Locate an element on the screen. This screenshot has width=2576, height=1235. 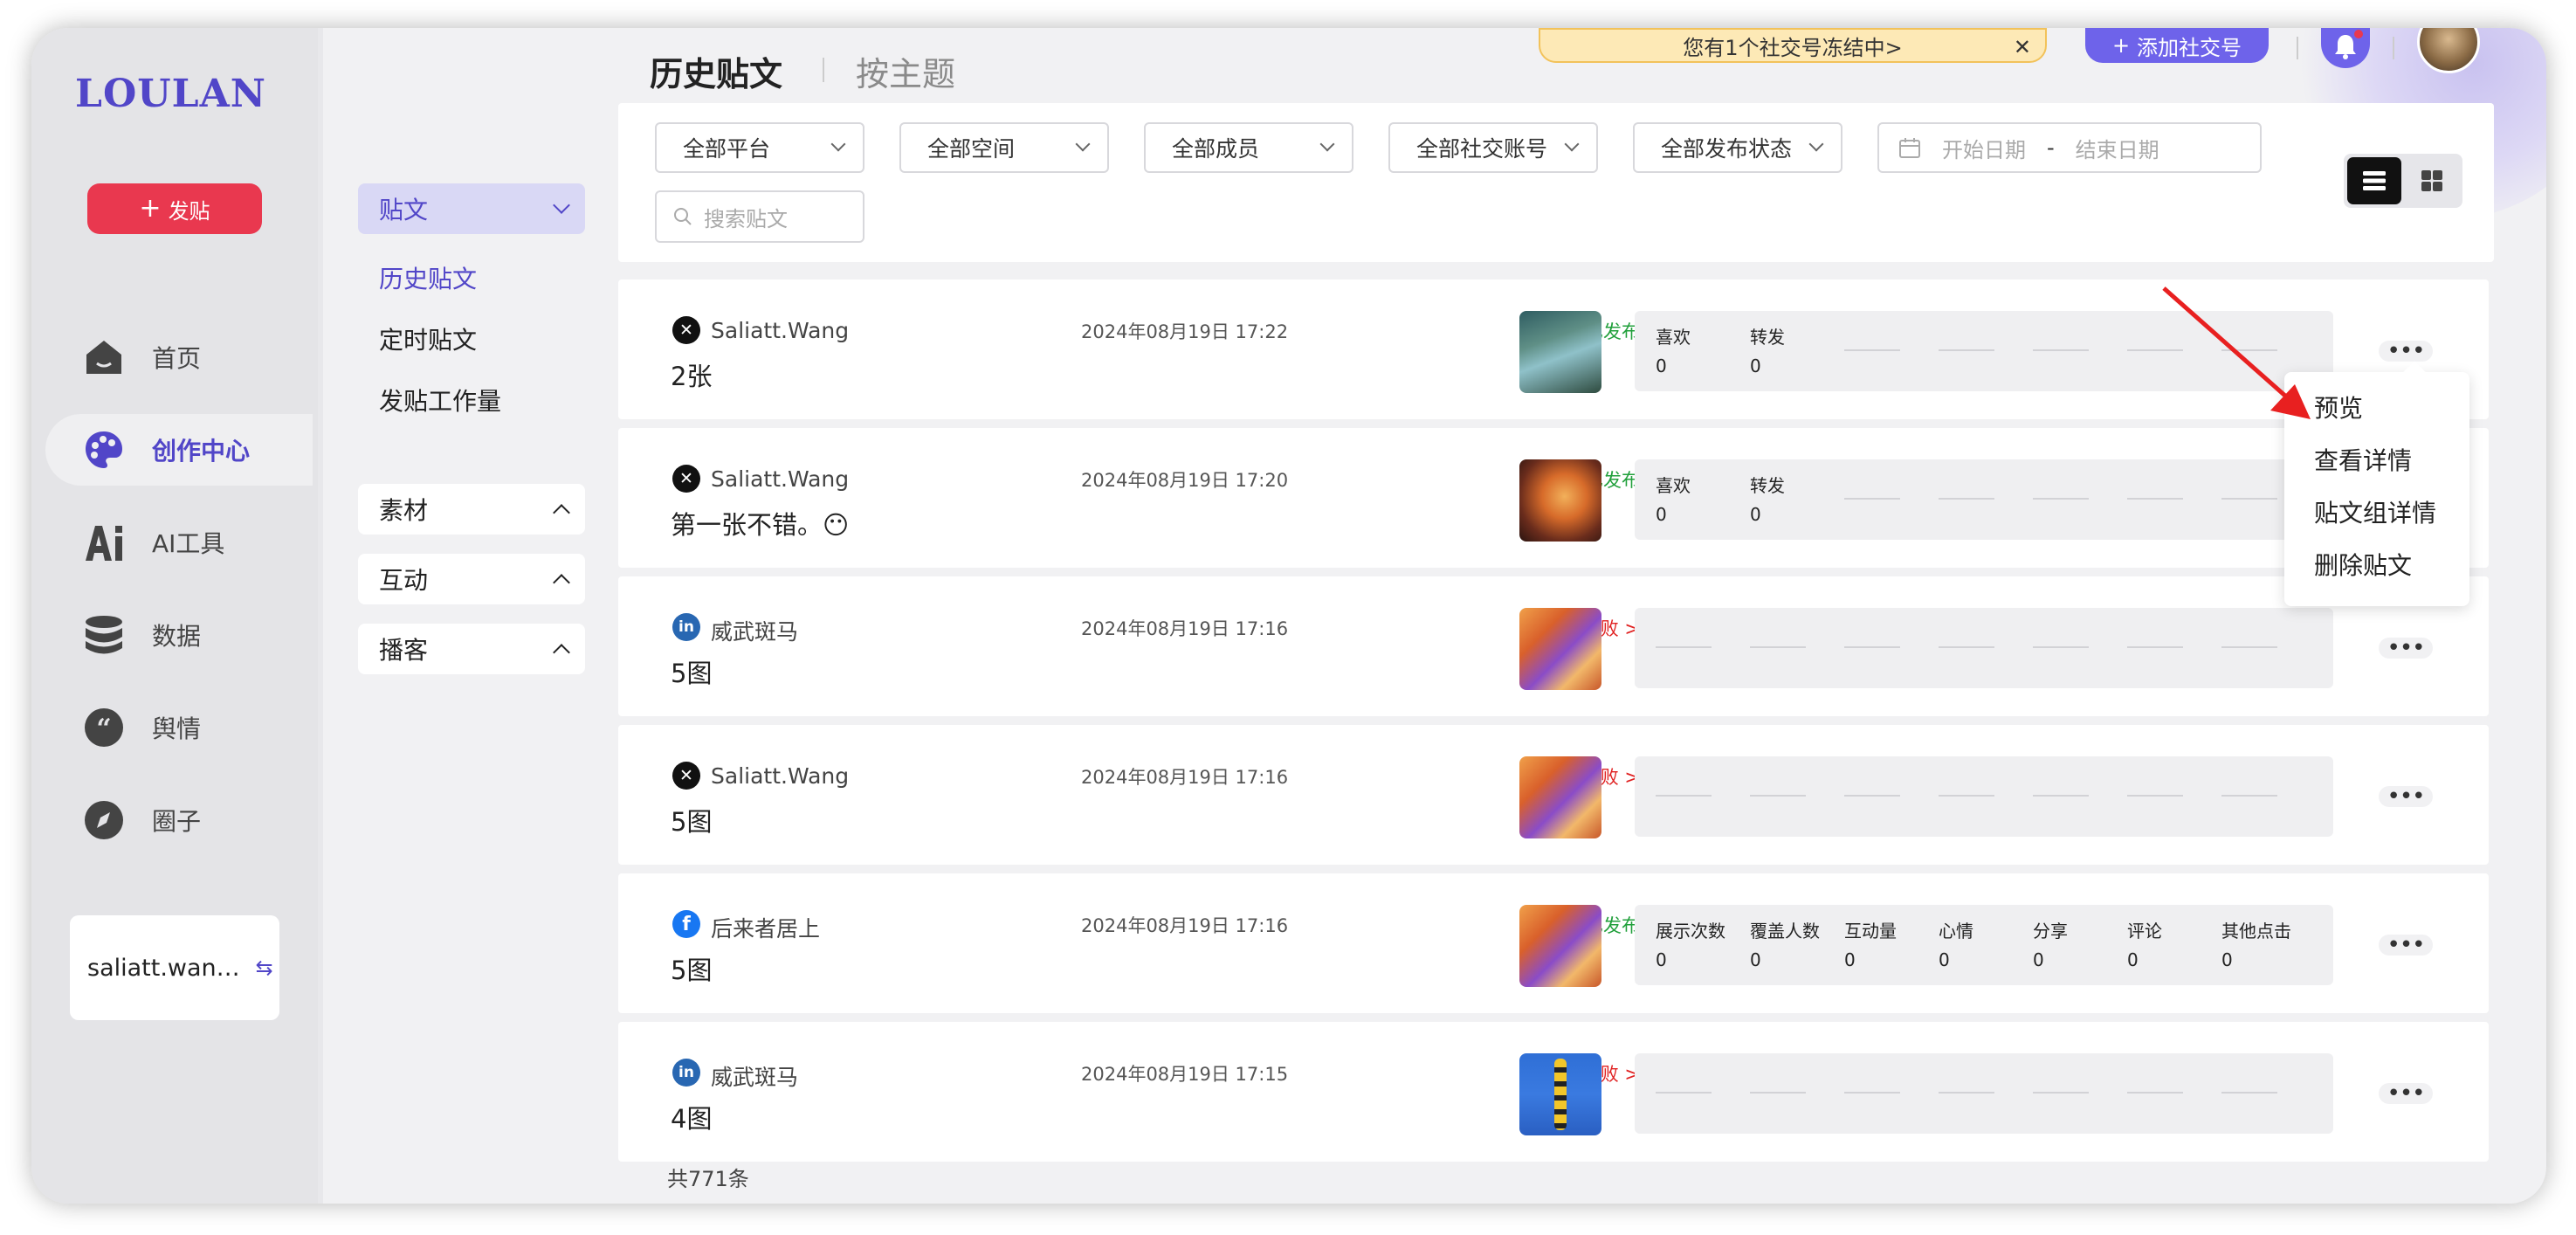
post-row: in威武斑马4图2024年08月19日 17:15发布失败 >••• is located at coordinates (1553, 1092).